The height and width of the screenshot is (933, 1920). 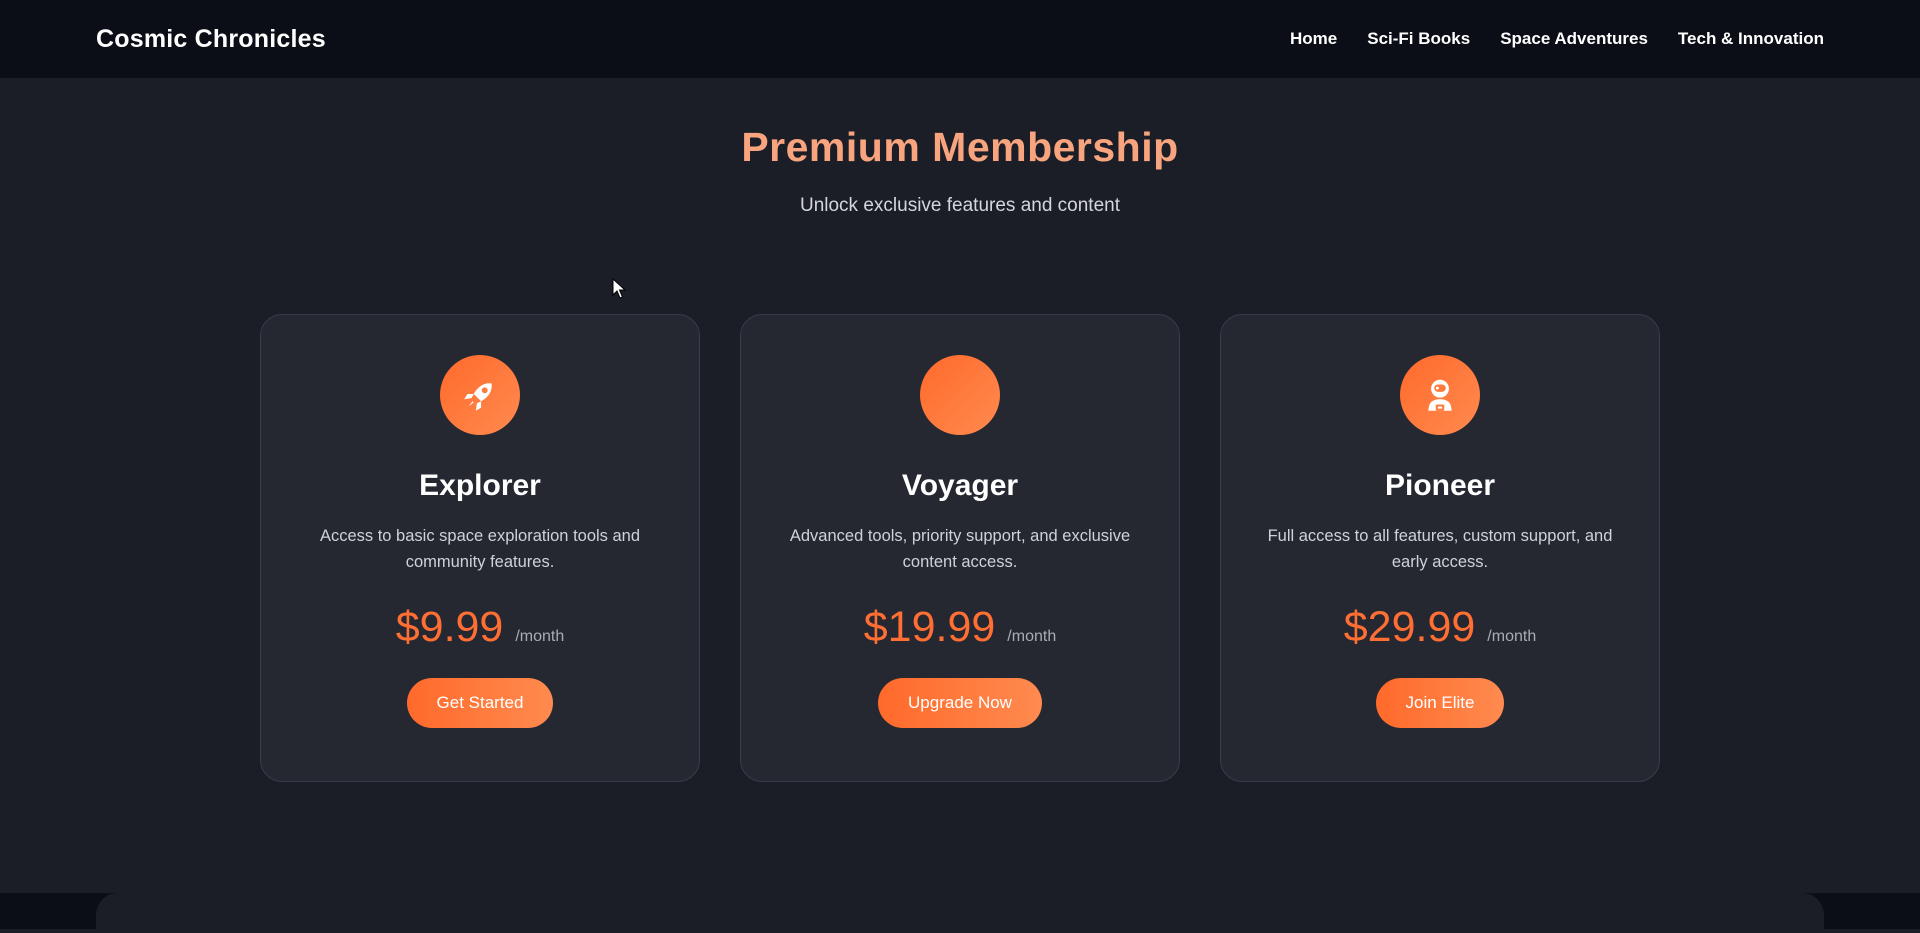 I want to click on page-title: Premium Membership, so click(x=960, y=147).